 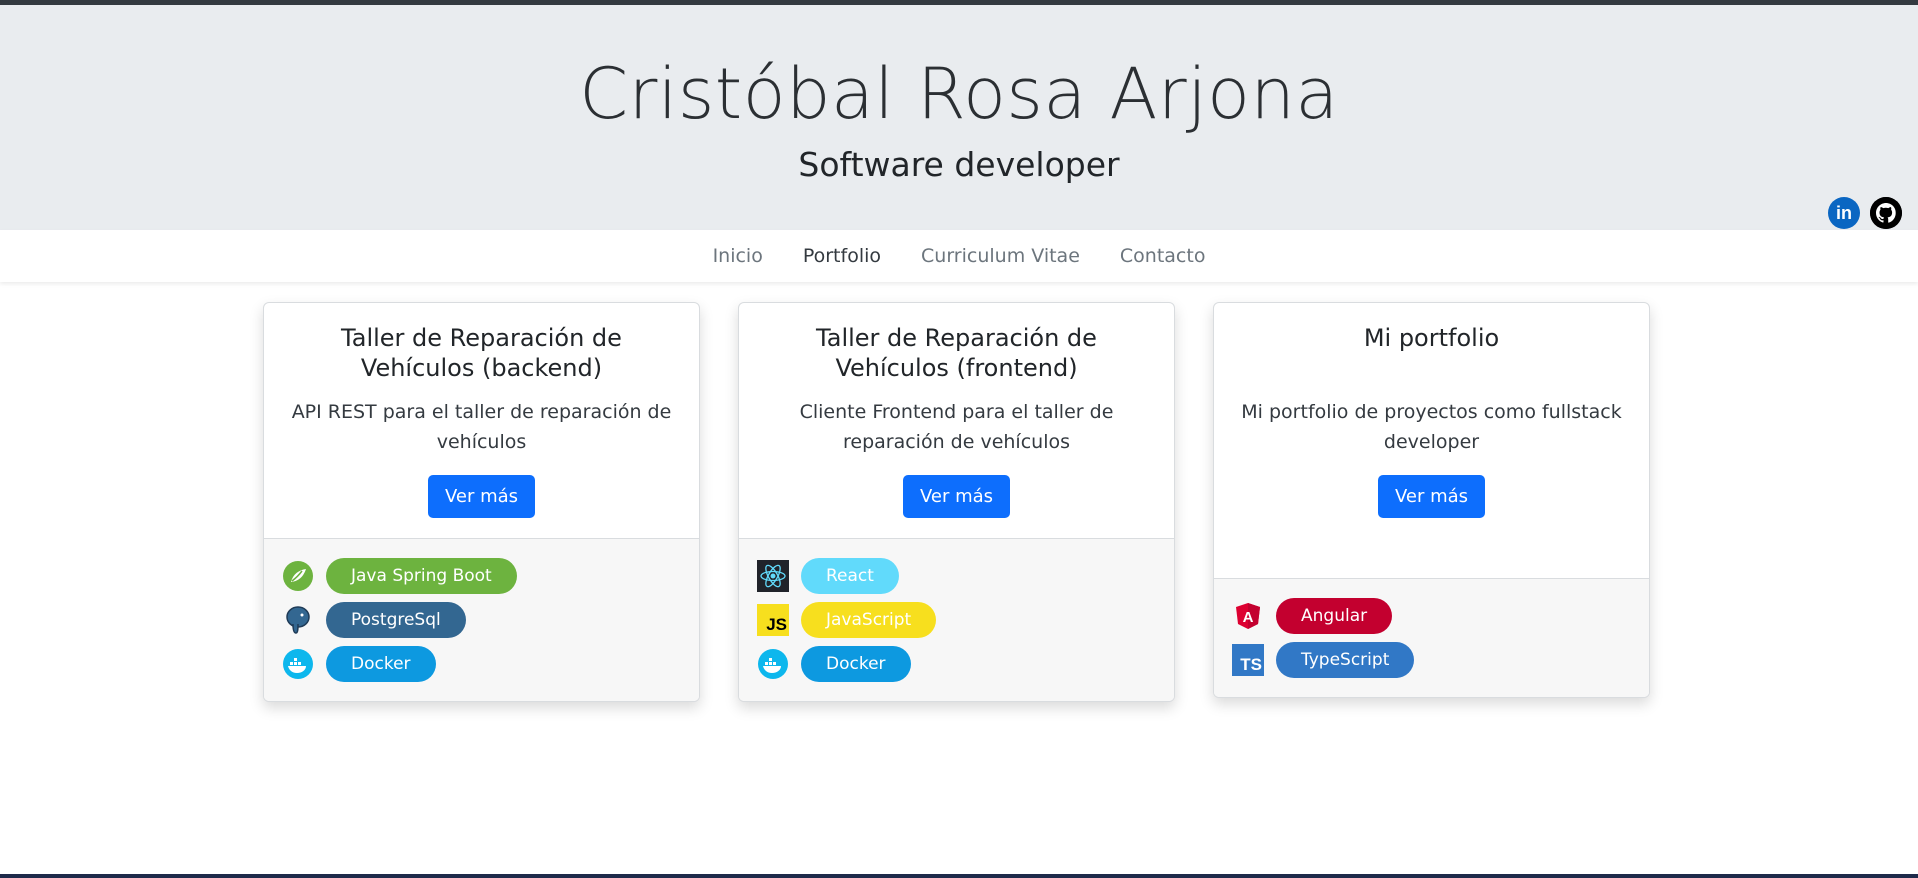 I want to click on tech-item: PostgreSql, so click(x=481, y=620).